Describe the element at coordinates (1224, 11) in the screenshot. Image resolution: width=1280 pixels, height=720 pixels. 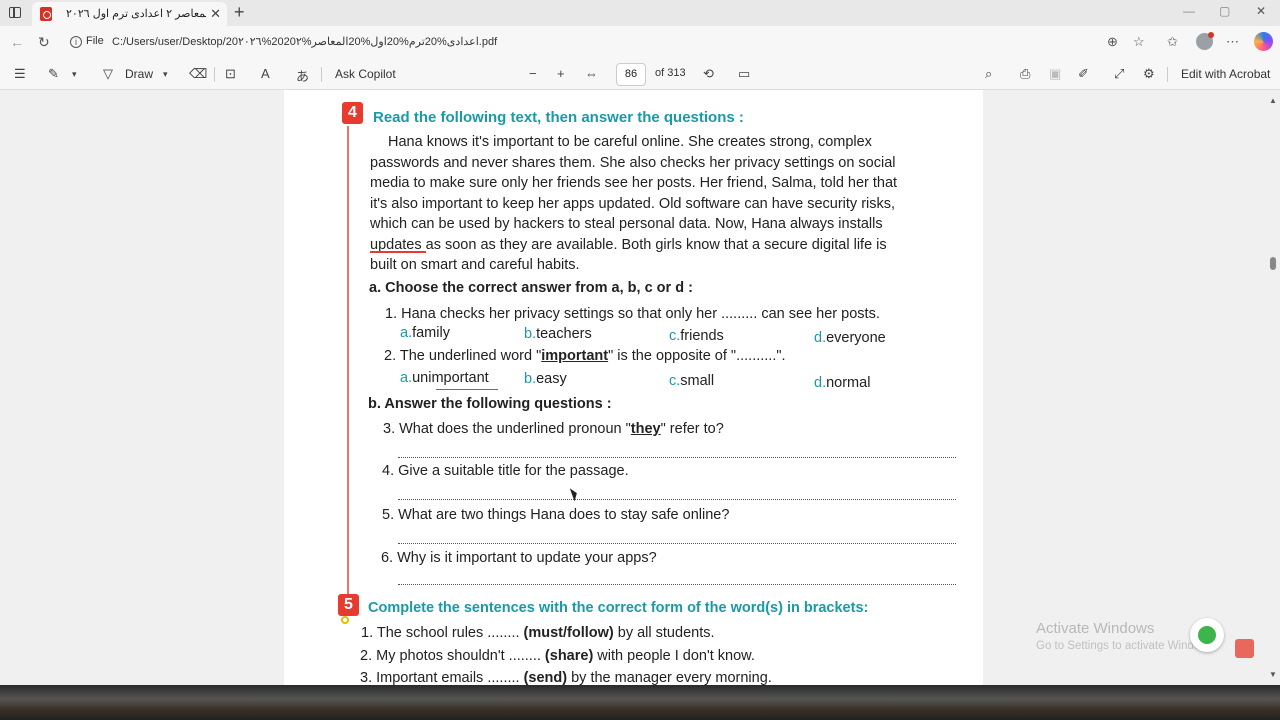
I see `maximize-icon: ▢` at that location.